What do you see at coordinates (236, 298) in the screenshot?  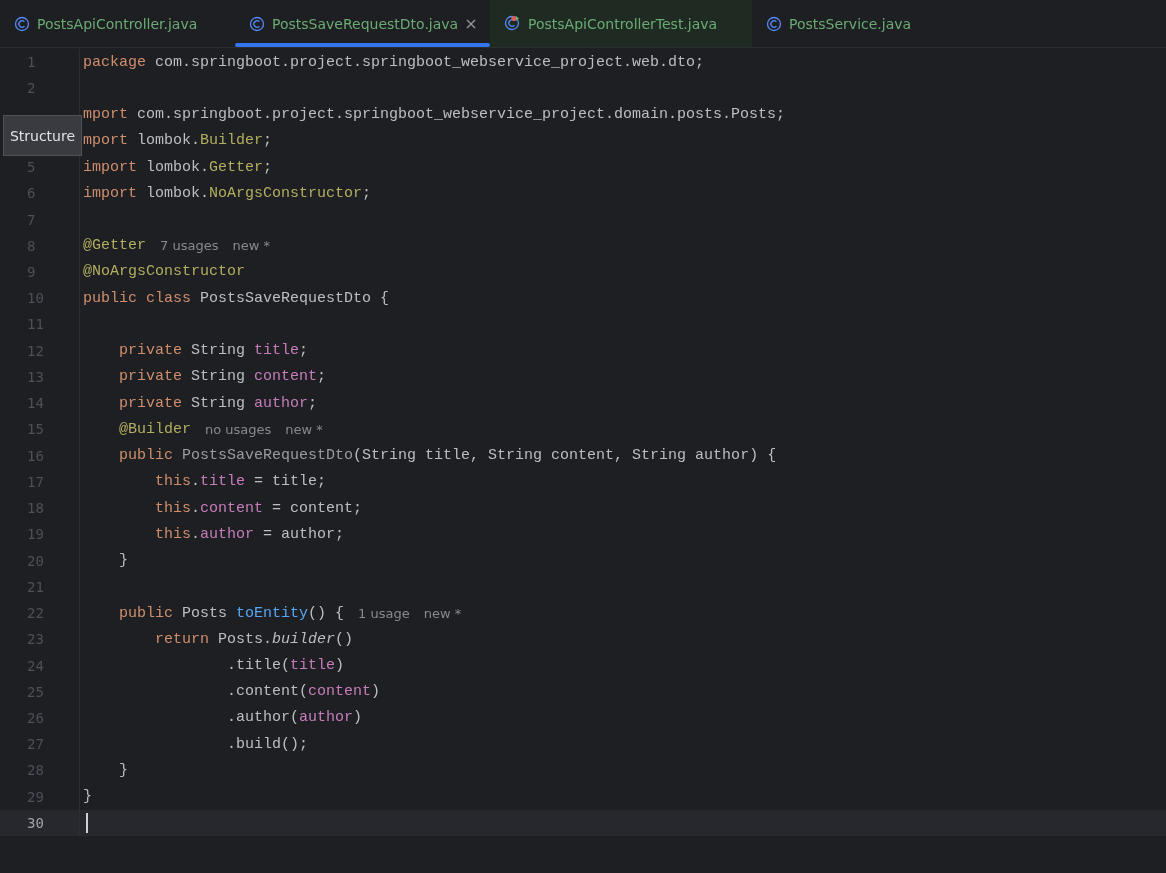 I see `code-text: public class PostsSaveRequestDto {` at bounding box center [236, 298].